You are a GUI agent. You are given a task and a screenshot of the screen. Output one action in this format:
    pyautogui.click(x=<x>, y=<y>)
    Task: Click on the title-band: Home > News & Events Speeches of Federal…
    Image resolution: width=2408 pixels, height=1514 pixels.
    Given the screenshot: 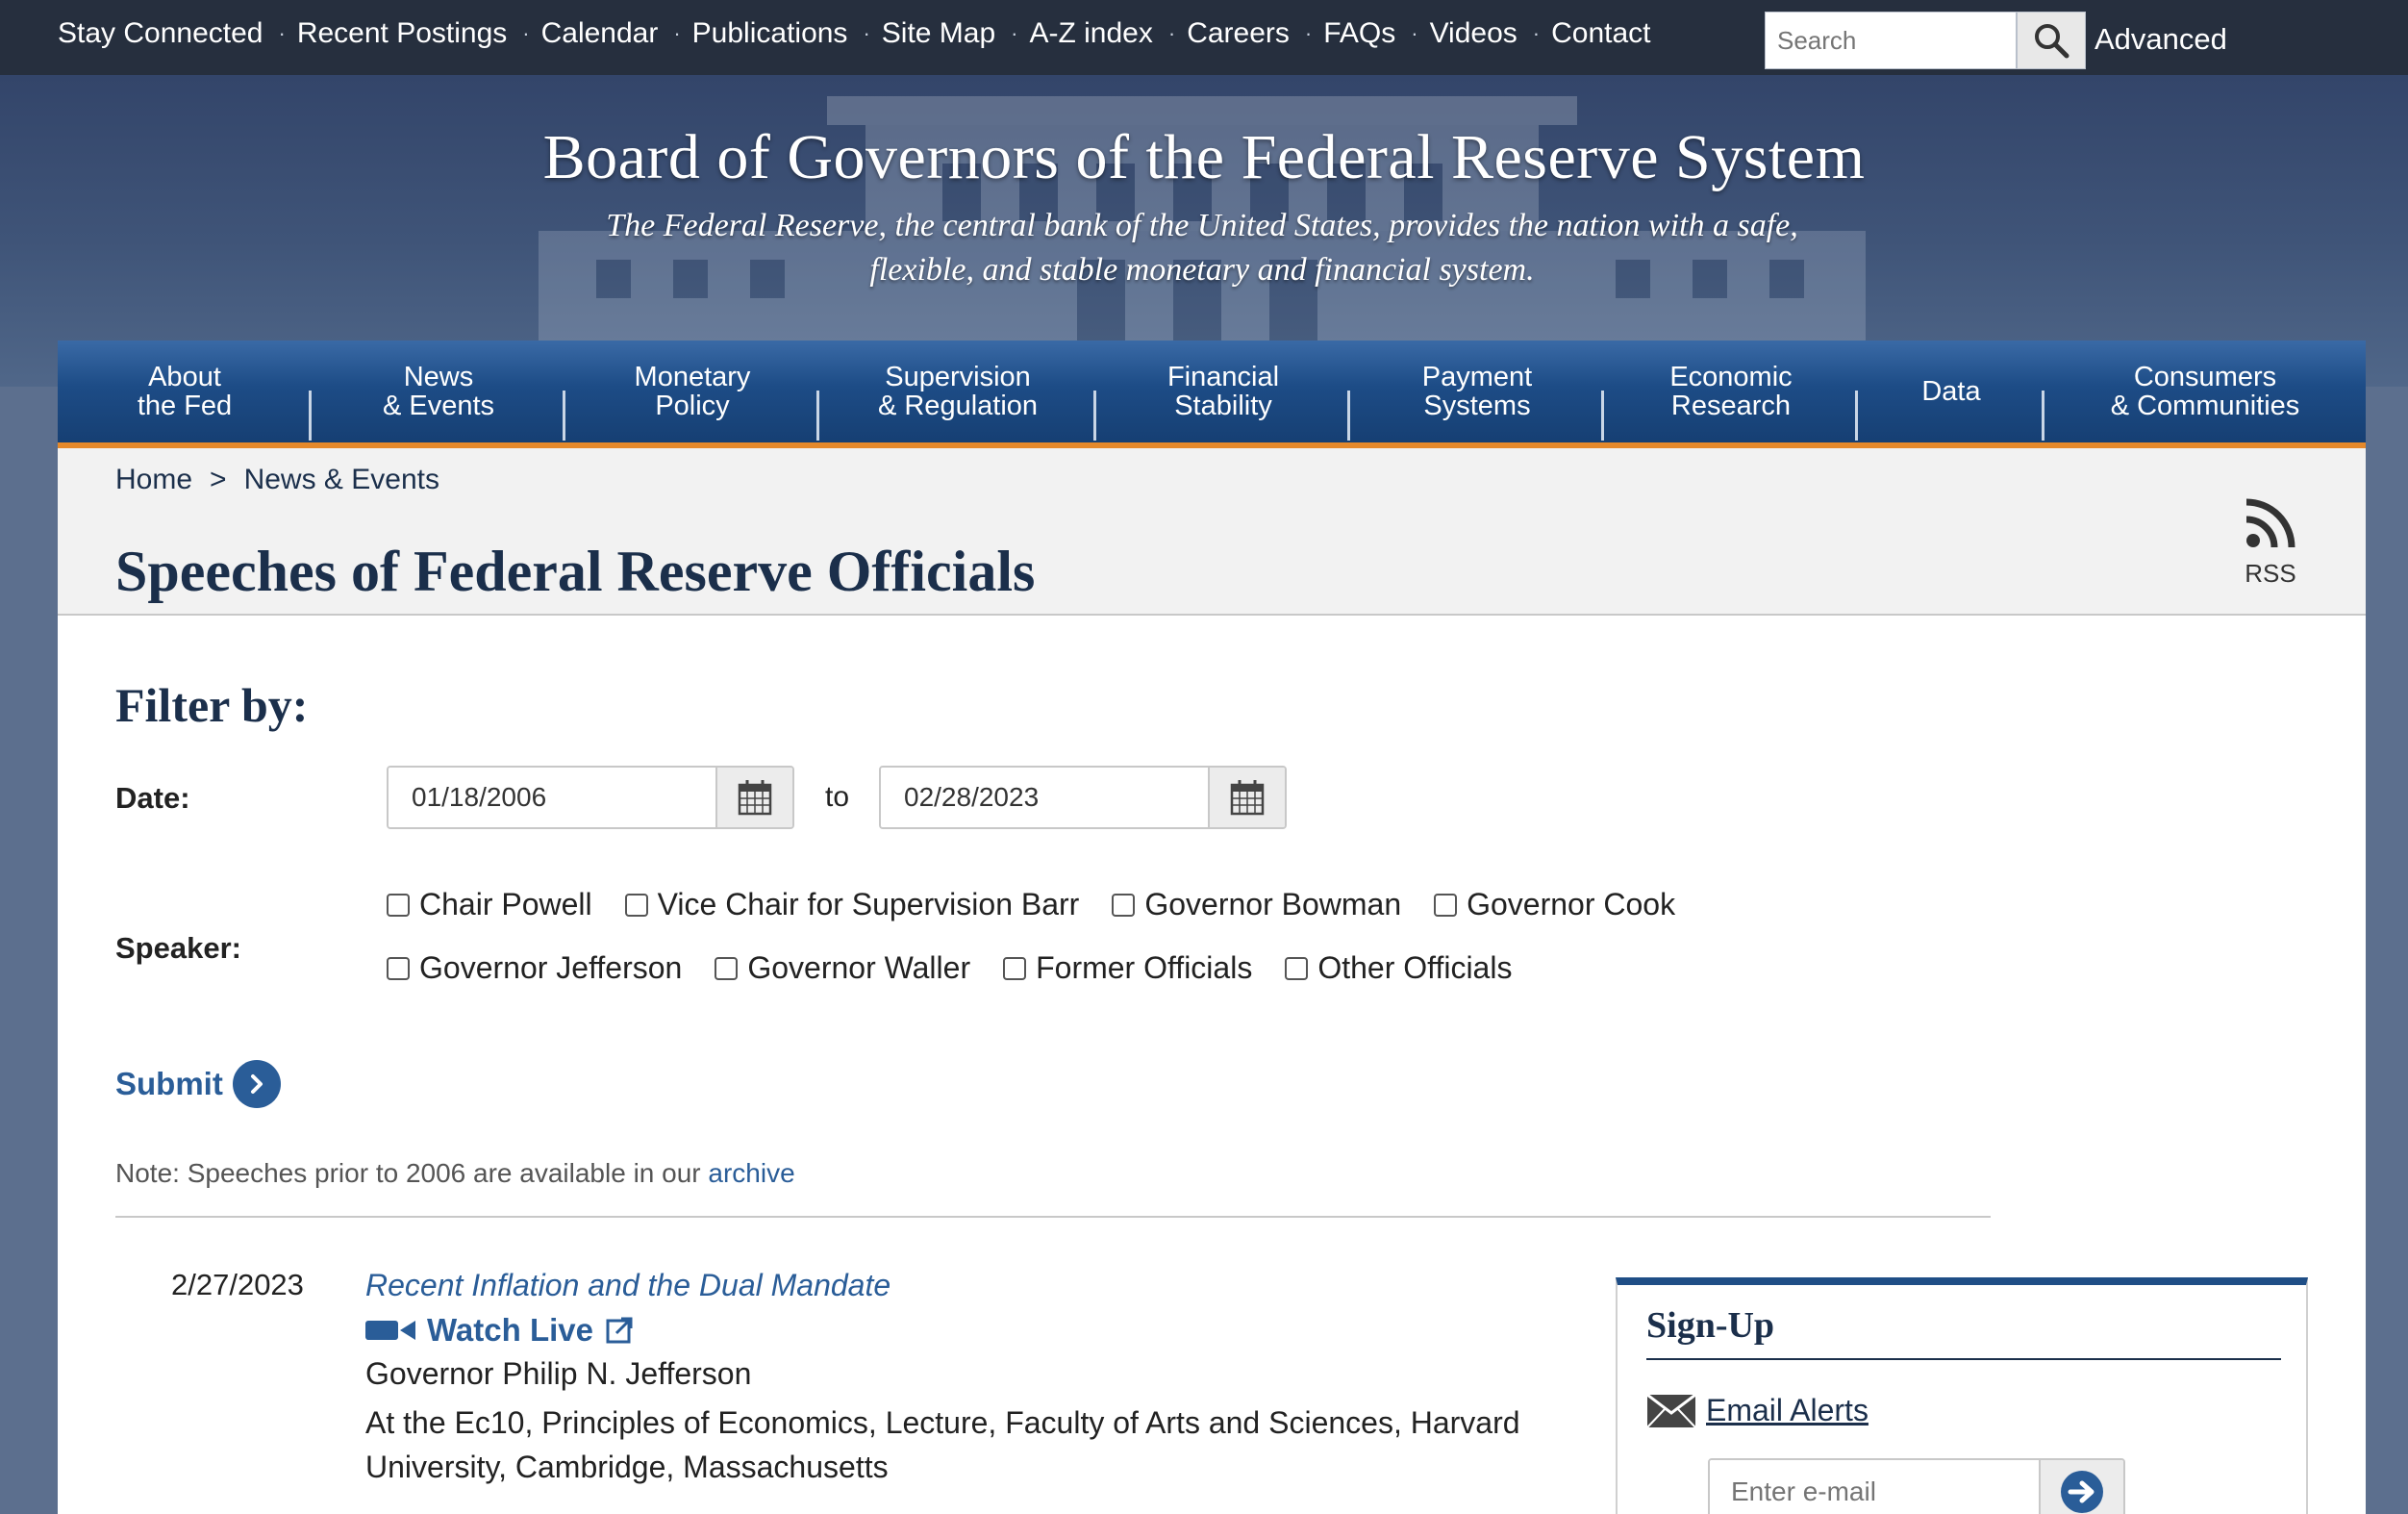 What is the action you would take?
    pyautogui.click(x=1212, y=532)
    